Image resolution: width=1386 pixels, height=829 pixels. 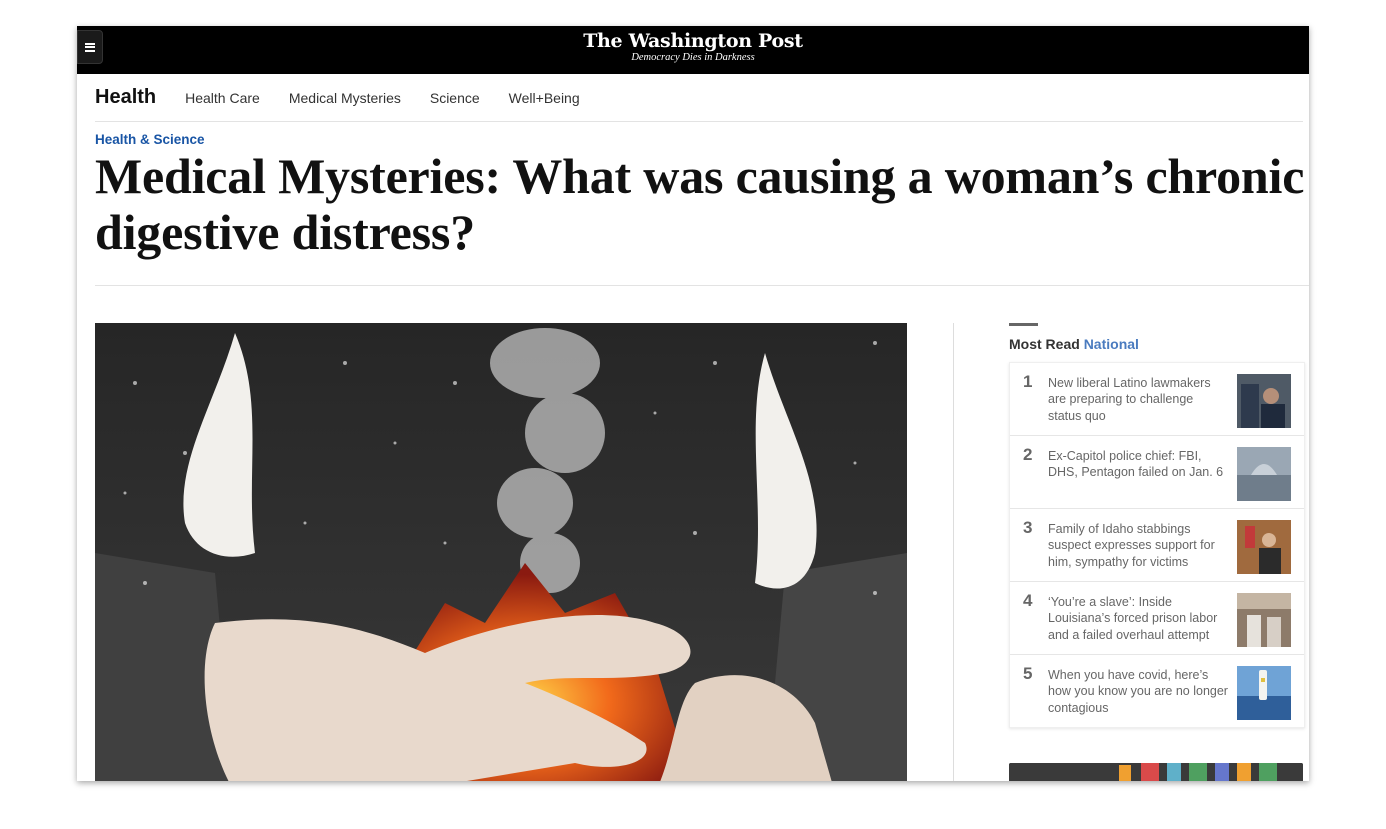 What do you see at coordinates (1111, 344) in the screenshot?
I see `most-read-category: National` at bounding box center [1111, 344].